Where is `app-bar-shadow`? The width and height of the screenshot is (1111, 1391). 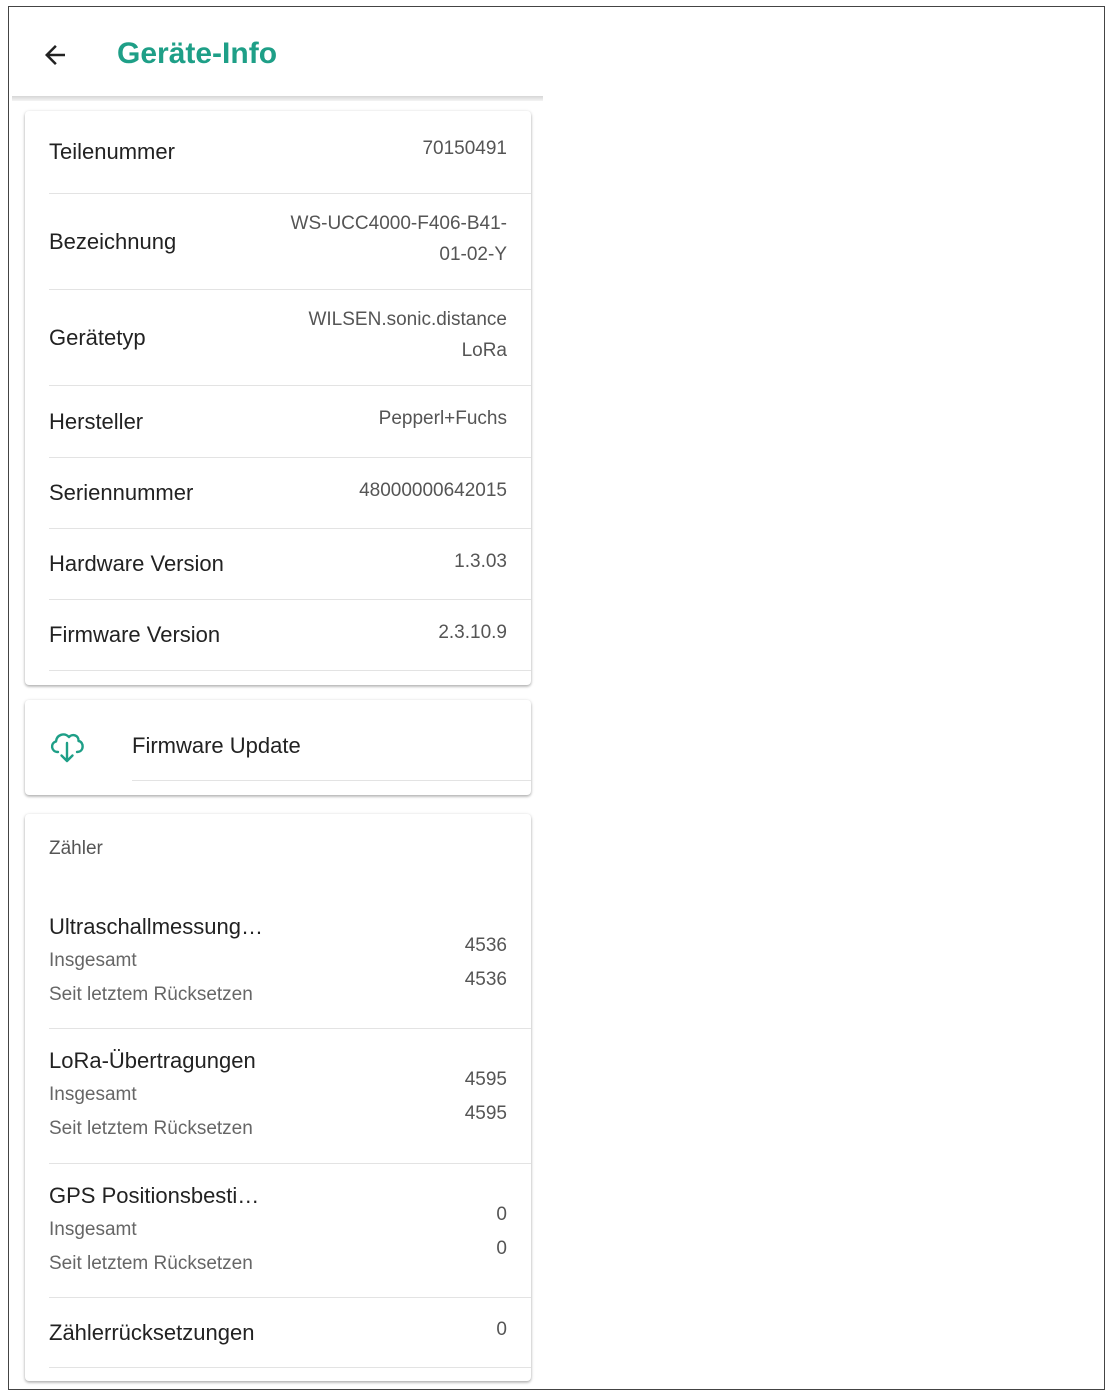
app-bar-shadow is located at coordinates (277, 98).